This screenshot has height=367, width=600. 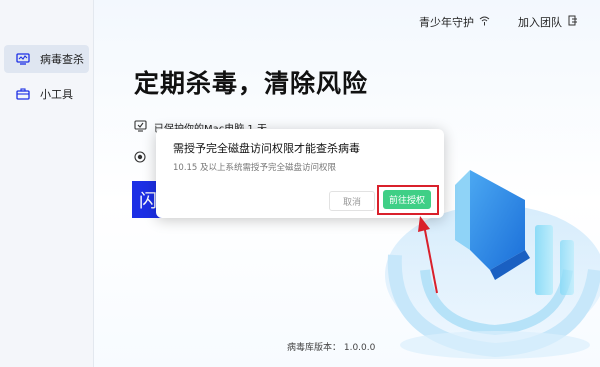 What do you see at coordinates (23, 59) in the screenshot?
I see `monitor-icon` at bounding box center [23, 59].